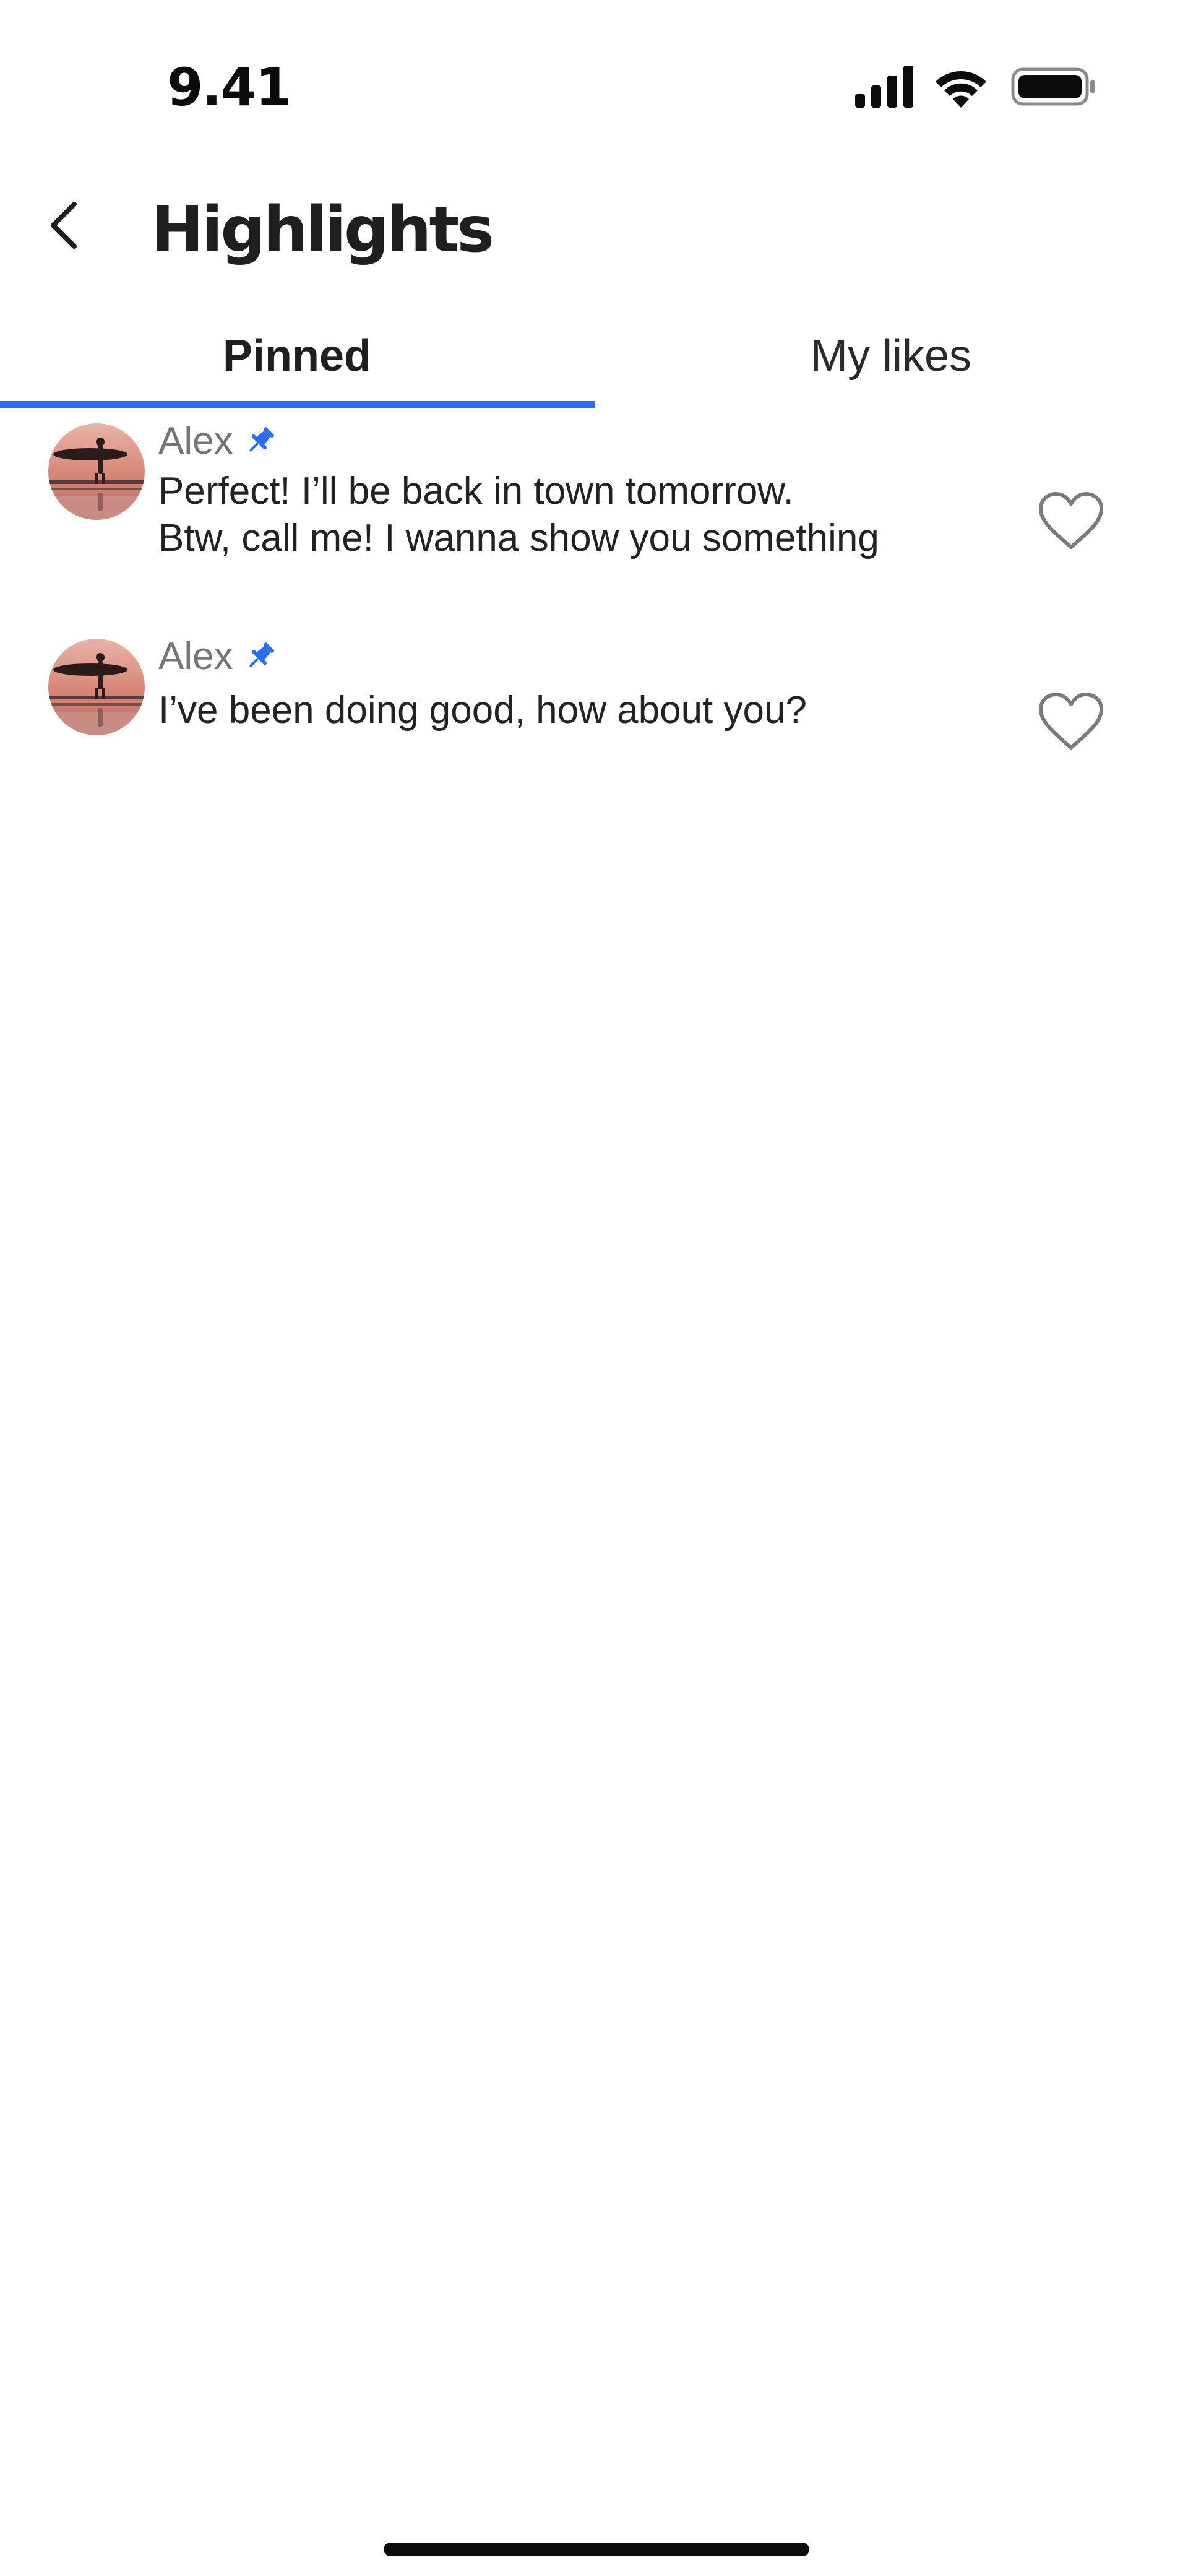 The image size is (1188, 2576). Describe the element at coordinates (482, 710) in the screenshot. I see `message-text: I’ve been doing good, how about you?` at that location.